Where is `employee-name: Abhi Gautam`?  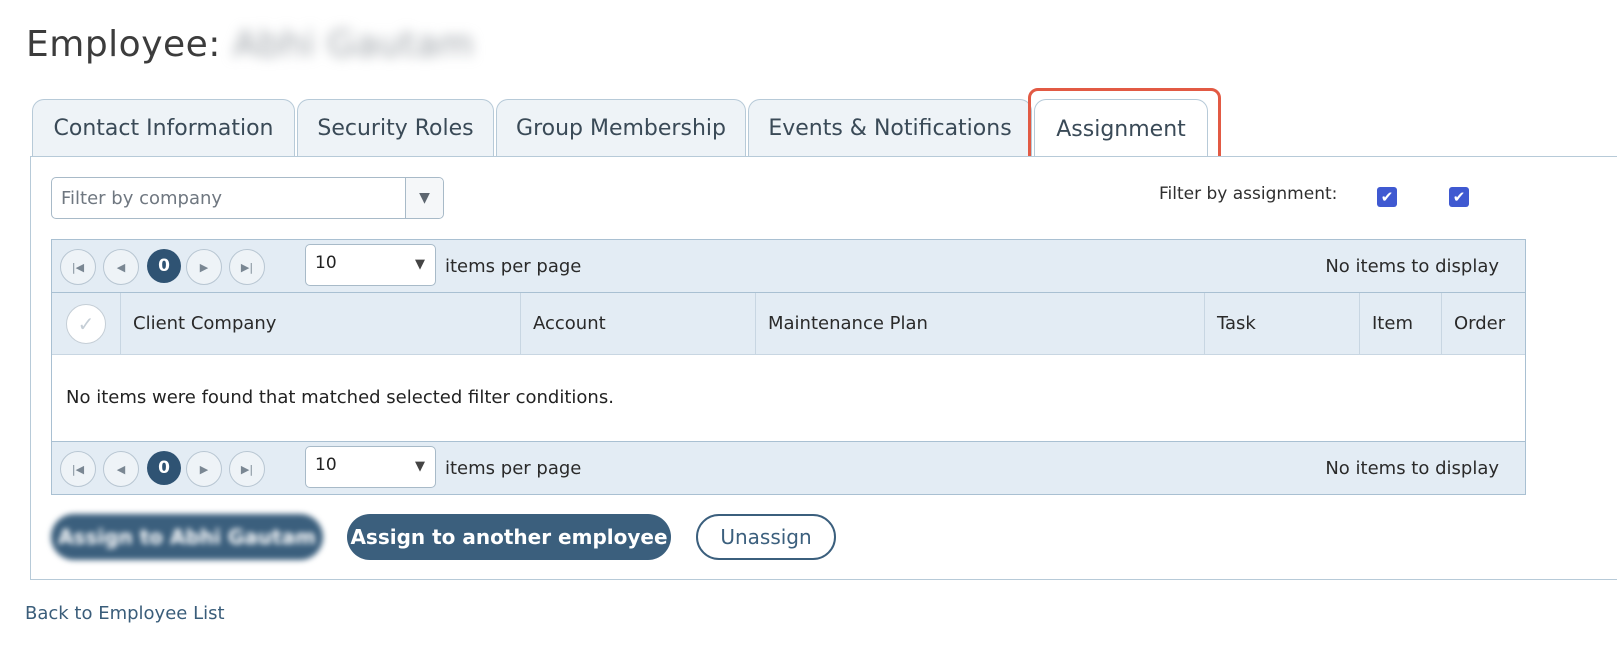
employee-name: Abhi Gautam is located at coordinates (353, 44).